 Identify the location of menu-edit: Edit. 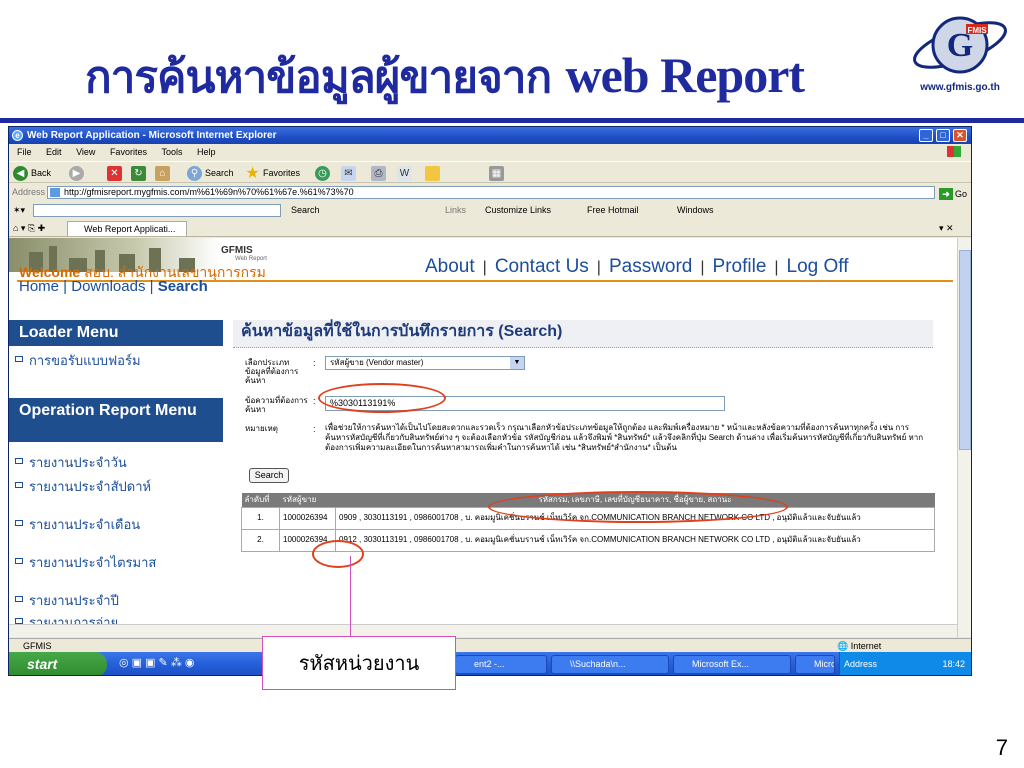
(54, 152).